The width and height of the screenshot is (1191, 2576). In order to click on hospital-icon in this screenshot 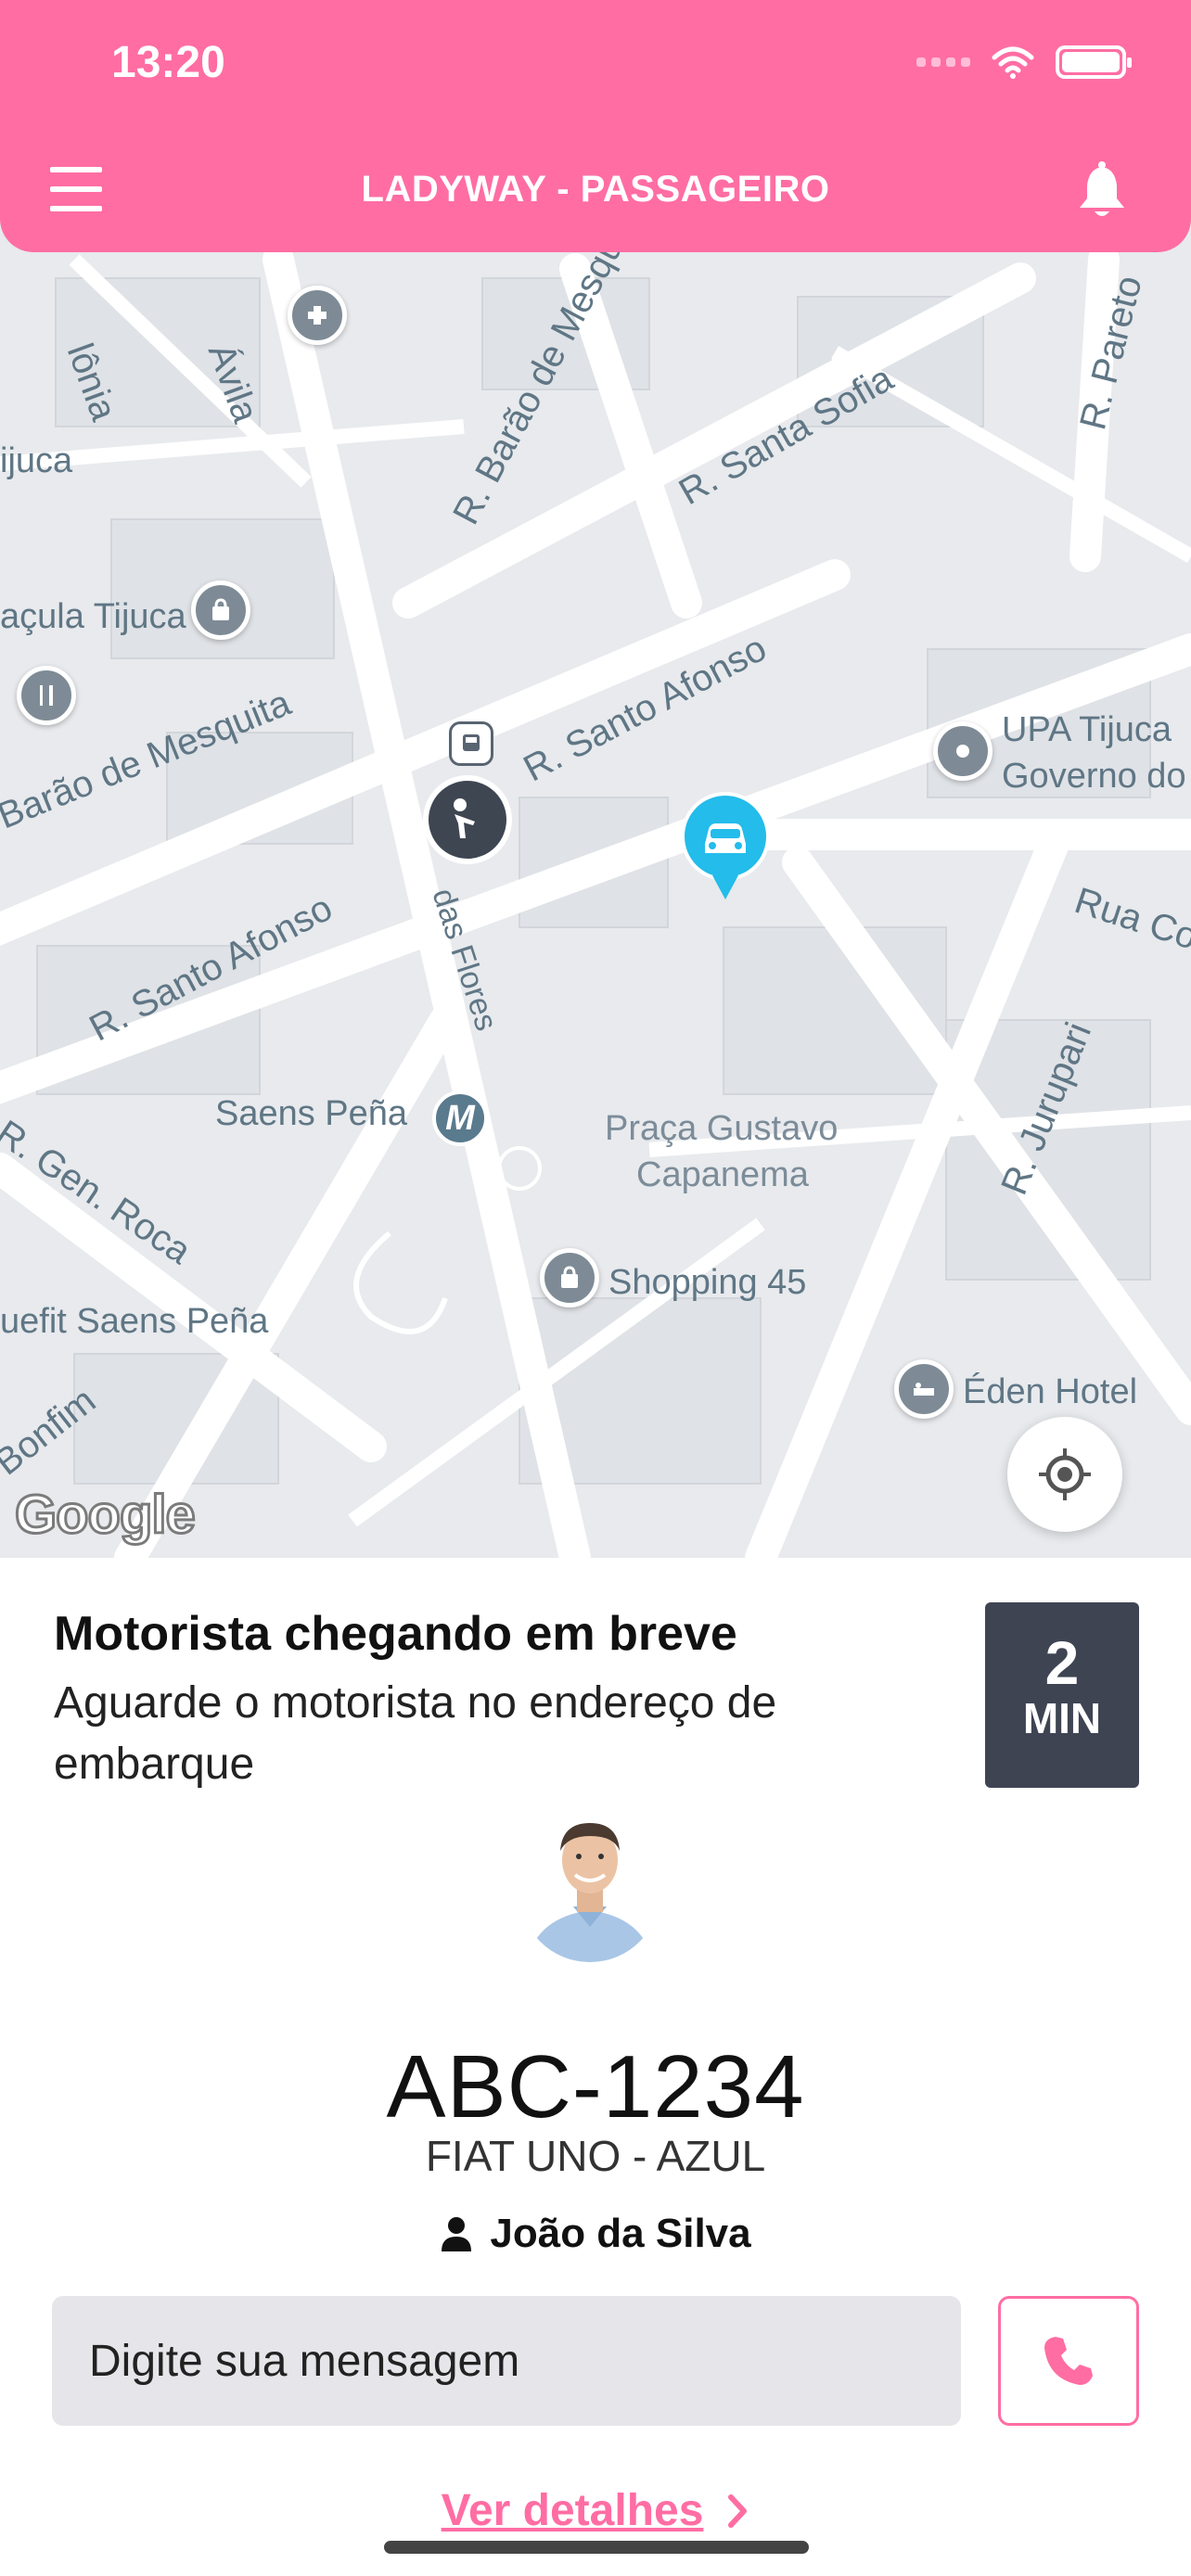, I will do `click(317, 316)`.